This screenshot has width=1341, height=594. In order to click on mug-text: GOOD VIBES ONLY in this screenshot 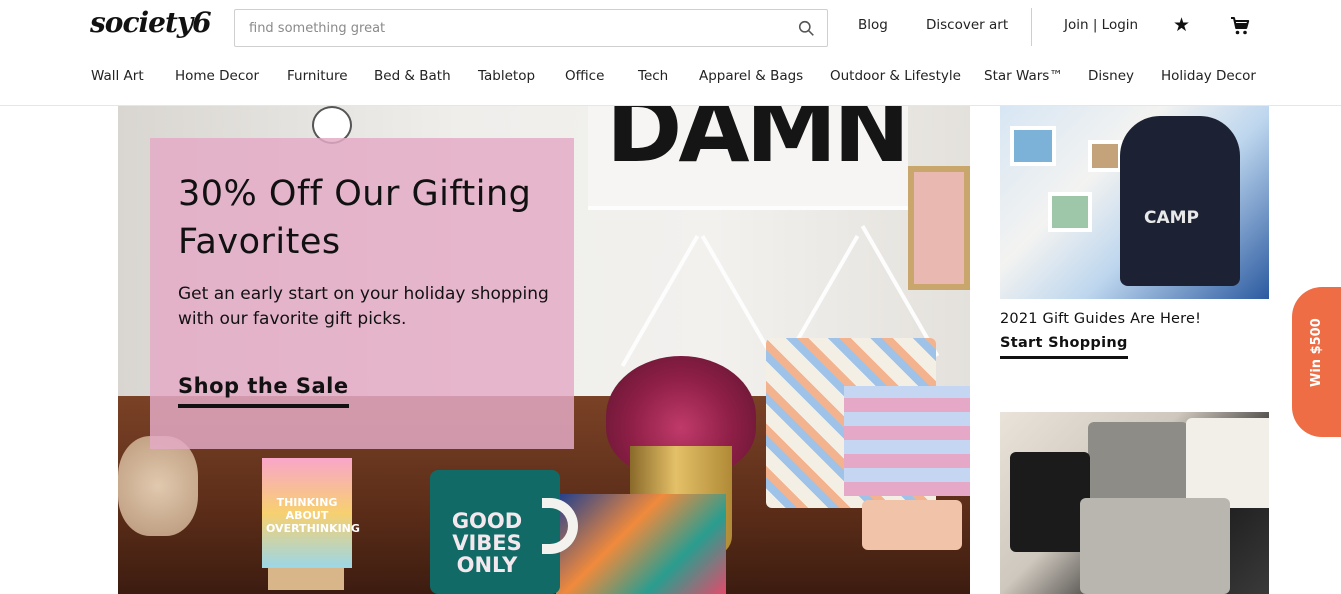, I will do `click(487, 543)`.